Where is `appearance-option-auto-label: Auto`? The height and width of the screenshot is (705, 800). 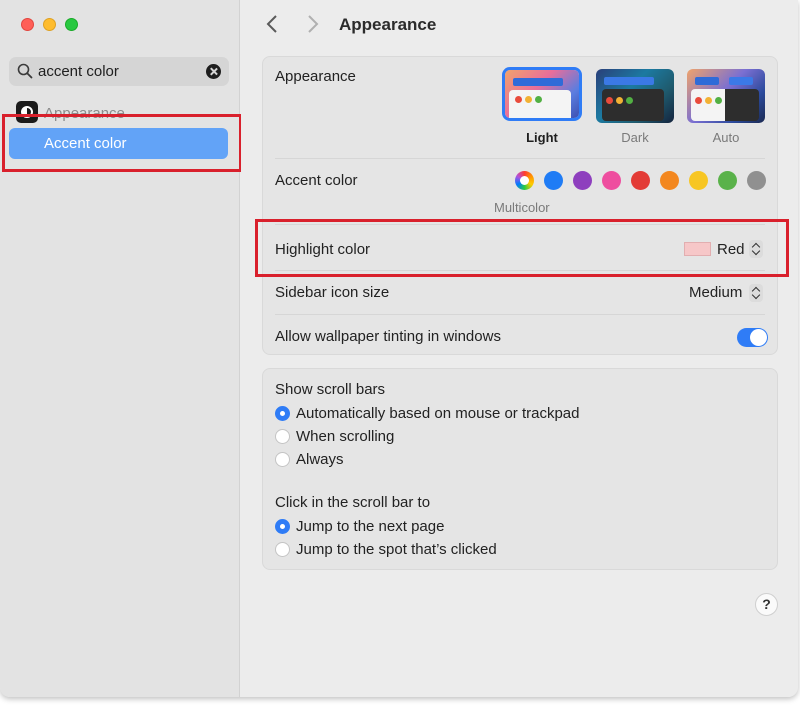
appearance-option-auto-label: Auto is located at coordinates (726, 137).